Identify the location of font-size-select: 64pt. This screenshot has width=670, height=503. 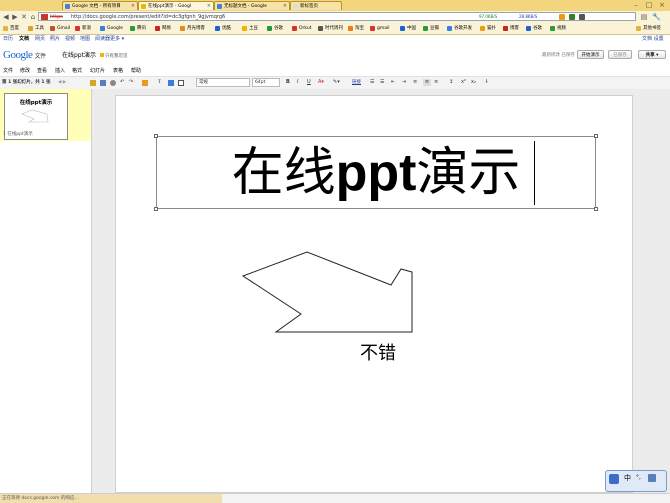
(266, 82).